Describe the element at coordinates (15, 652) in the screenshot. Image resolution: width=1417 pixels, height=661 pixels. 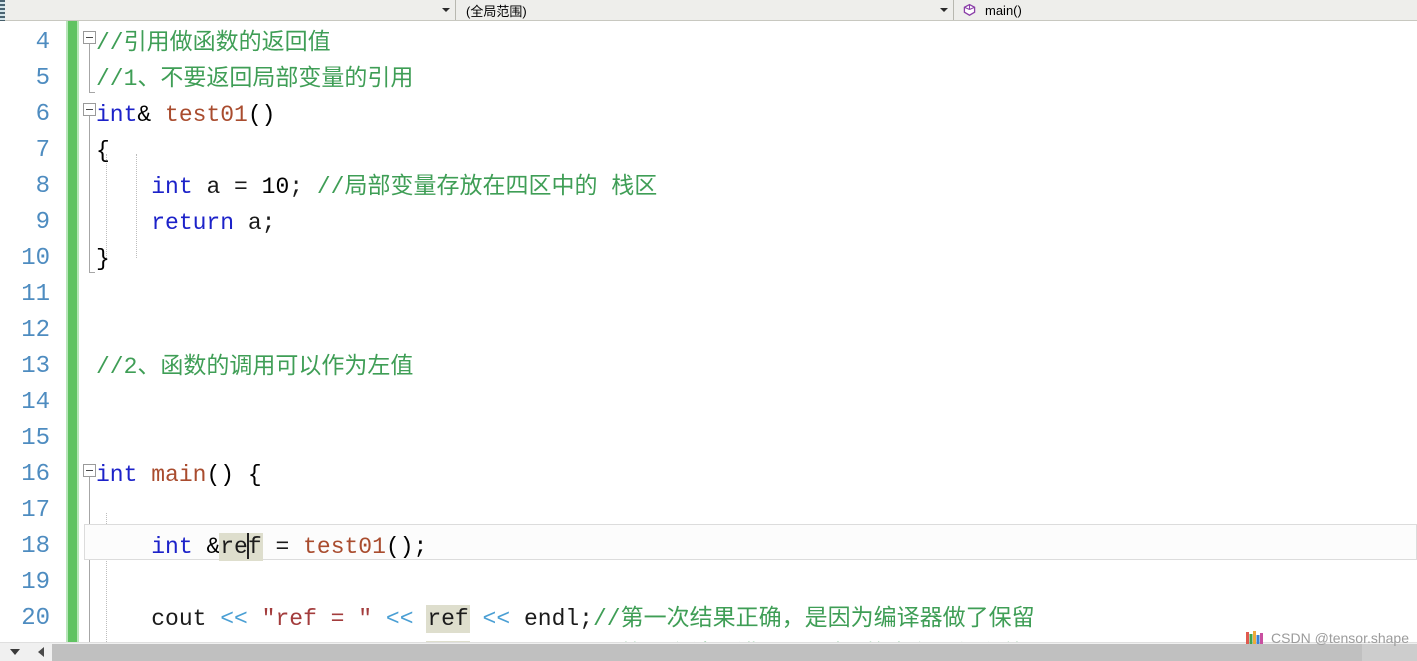
I see `scroll-down-button` at that location.